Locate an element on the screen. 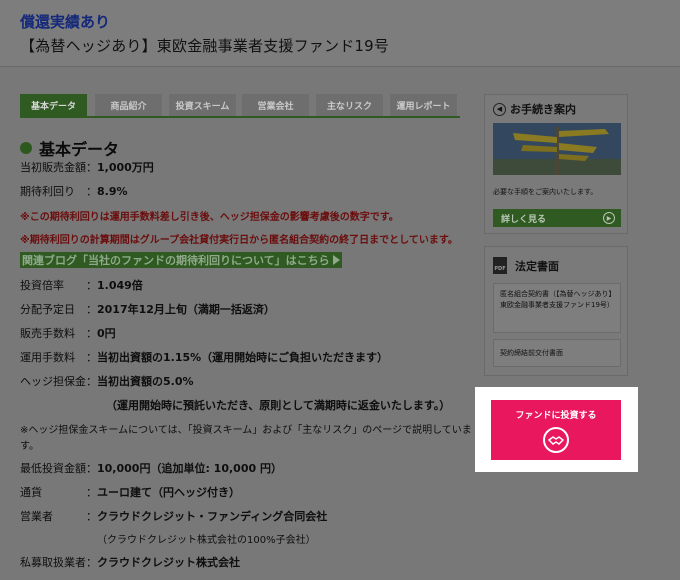 The width and height of the screenshot is (680, 580). legal-heading: PDF 法定書面 is located at coordinates (526, 265).